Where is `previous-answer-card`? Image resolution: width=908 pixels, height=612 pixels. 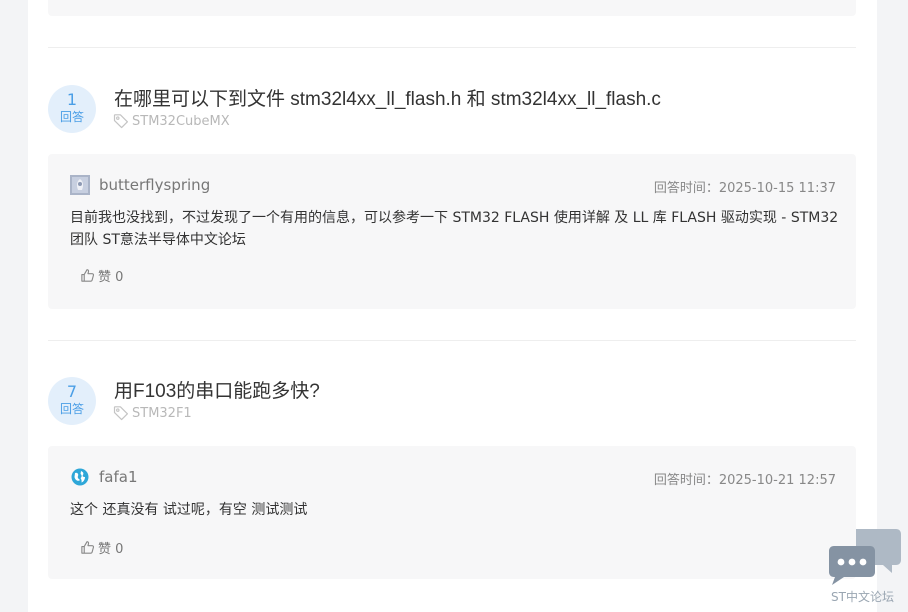
previous-answer-card is located at coordinates (452, 8).